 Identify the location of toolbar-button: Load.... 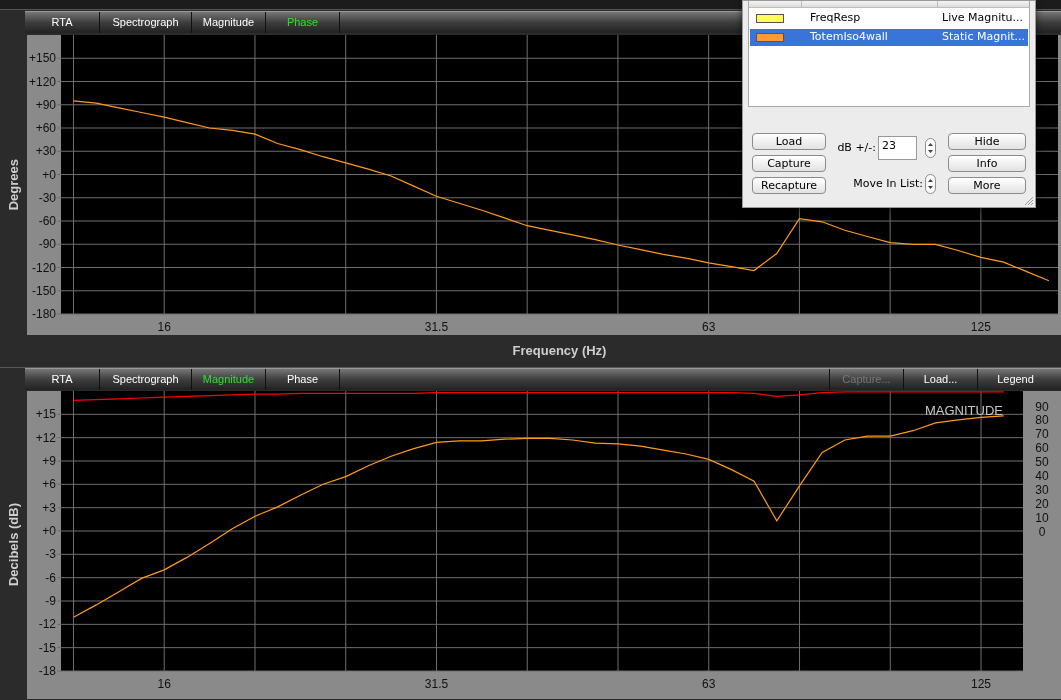
(940, 379).